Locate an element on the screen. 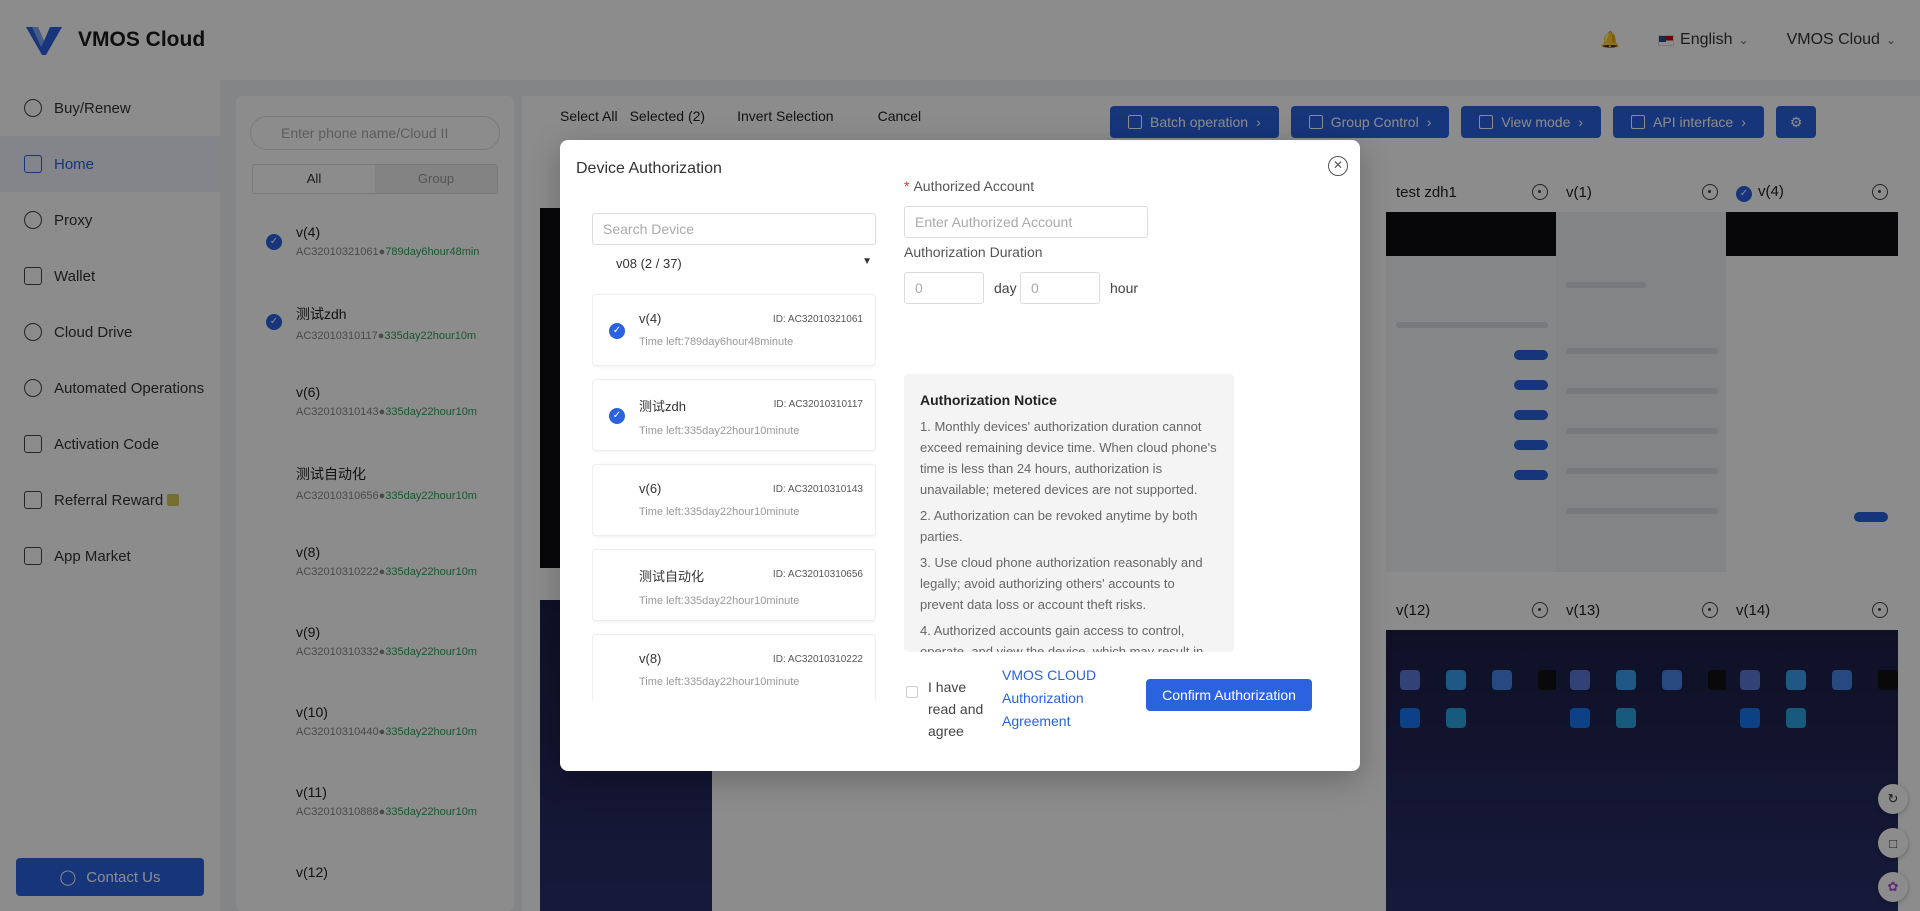  hour-unit: hour is located at coordinates (1124, 288).